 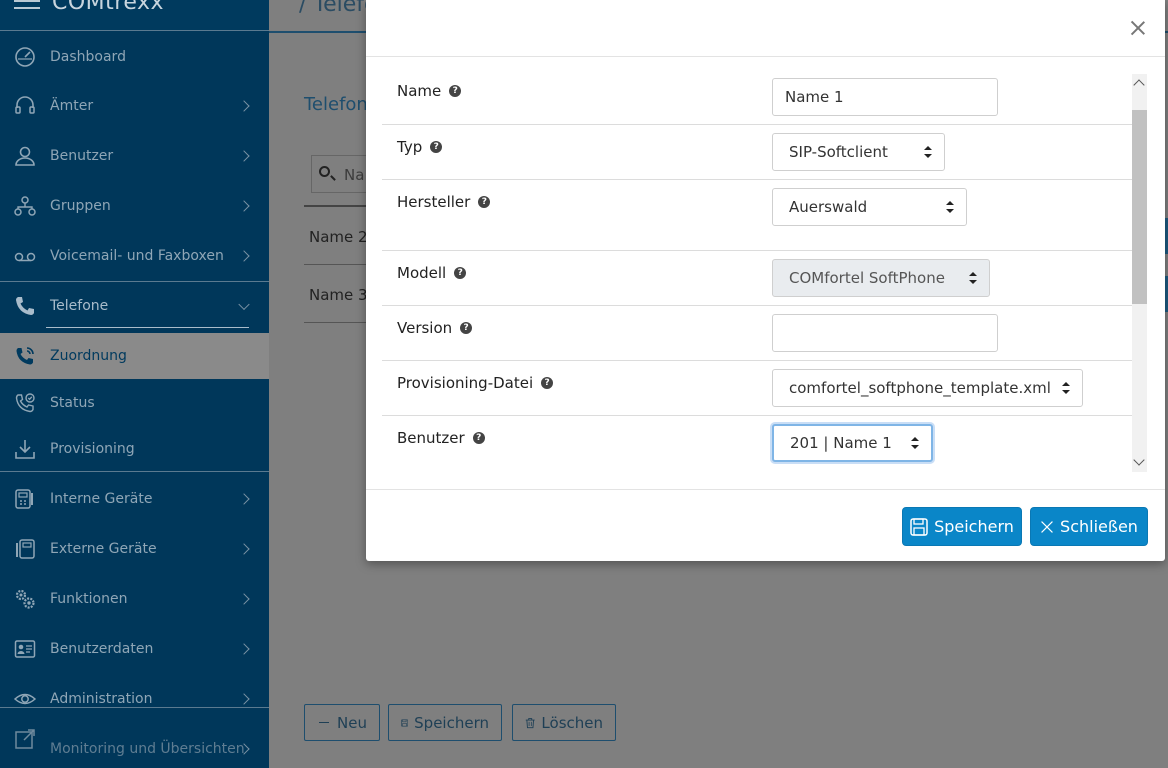 I want to click on name-input: Name 1, so click(x=885, y=97).